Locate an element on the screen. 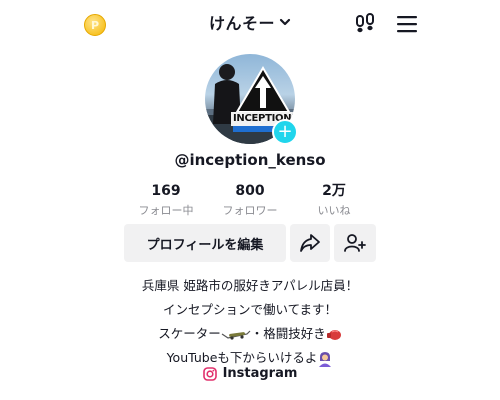  bio-line: 兵庫県 姫路市の服好きアパレル店員！ is located at coordinates (250, 285).